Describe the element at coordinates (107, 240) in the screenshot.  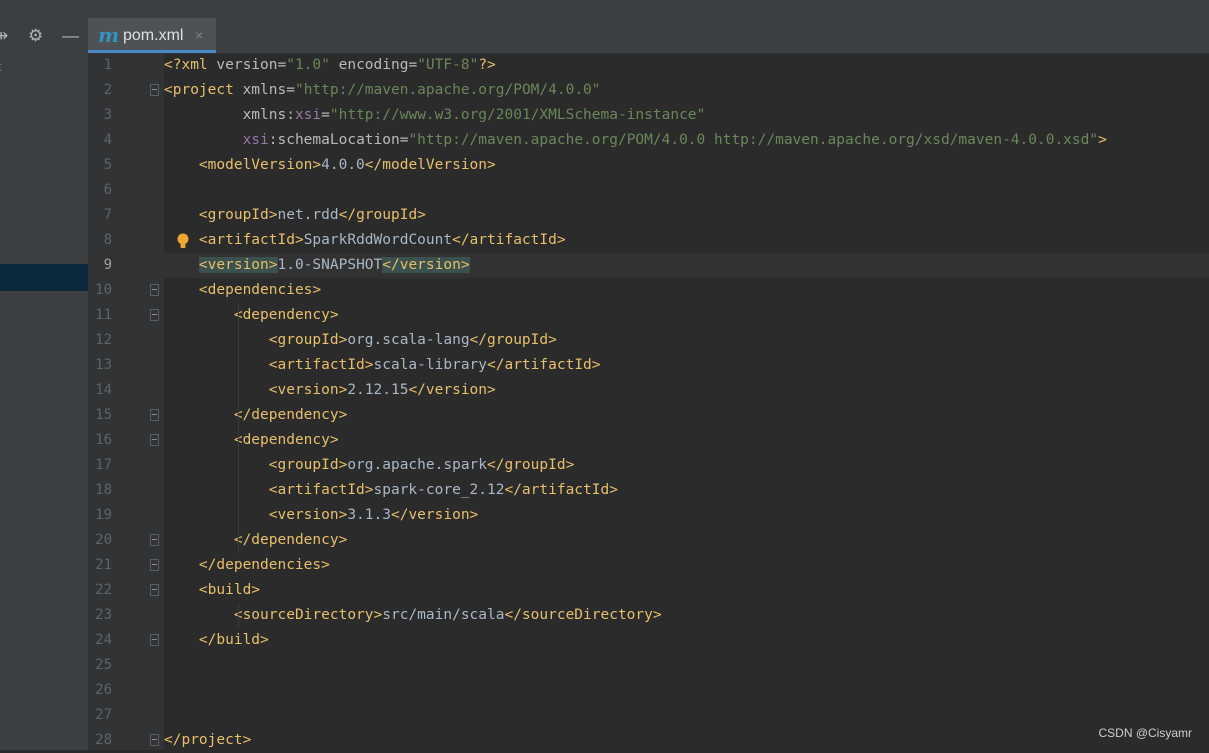
I see `line-number: 8` at that location.